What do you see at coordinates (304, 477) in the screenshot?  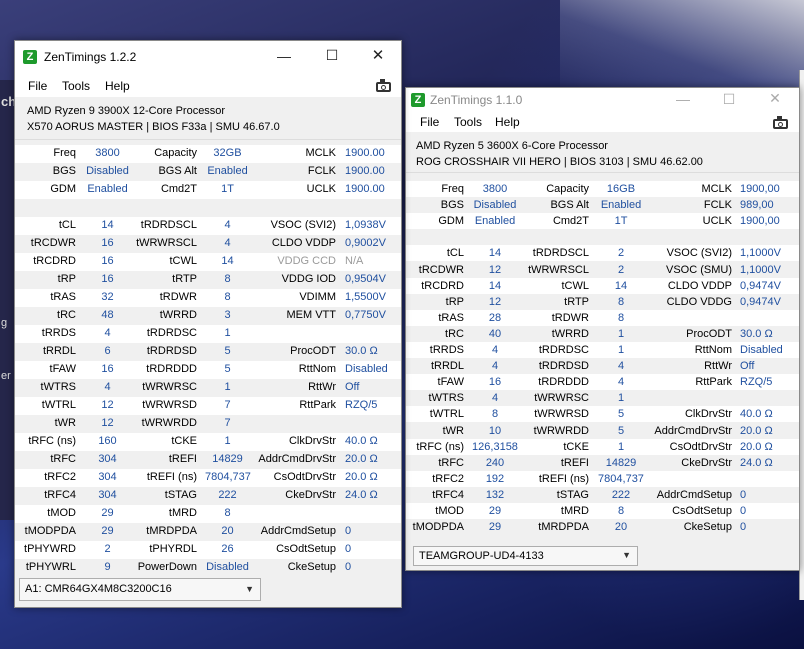 I see `timing-label: CsOdtDrvStr` at bounding box center [304, 477].